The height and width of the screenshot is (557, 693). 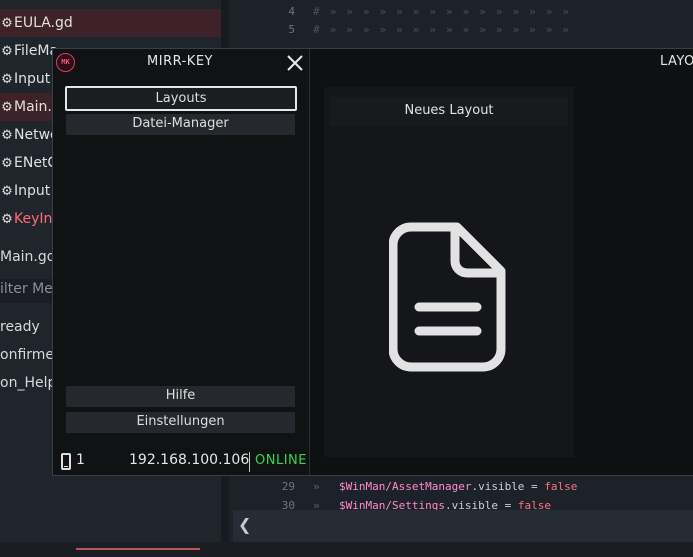 What do you see at coordinates (27, 355) in the screenshot?
I see `method-item: onfirme` at bounding box center [27, 355].